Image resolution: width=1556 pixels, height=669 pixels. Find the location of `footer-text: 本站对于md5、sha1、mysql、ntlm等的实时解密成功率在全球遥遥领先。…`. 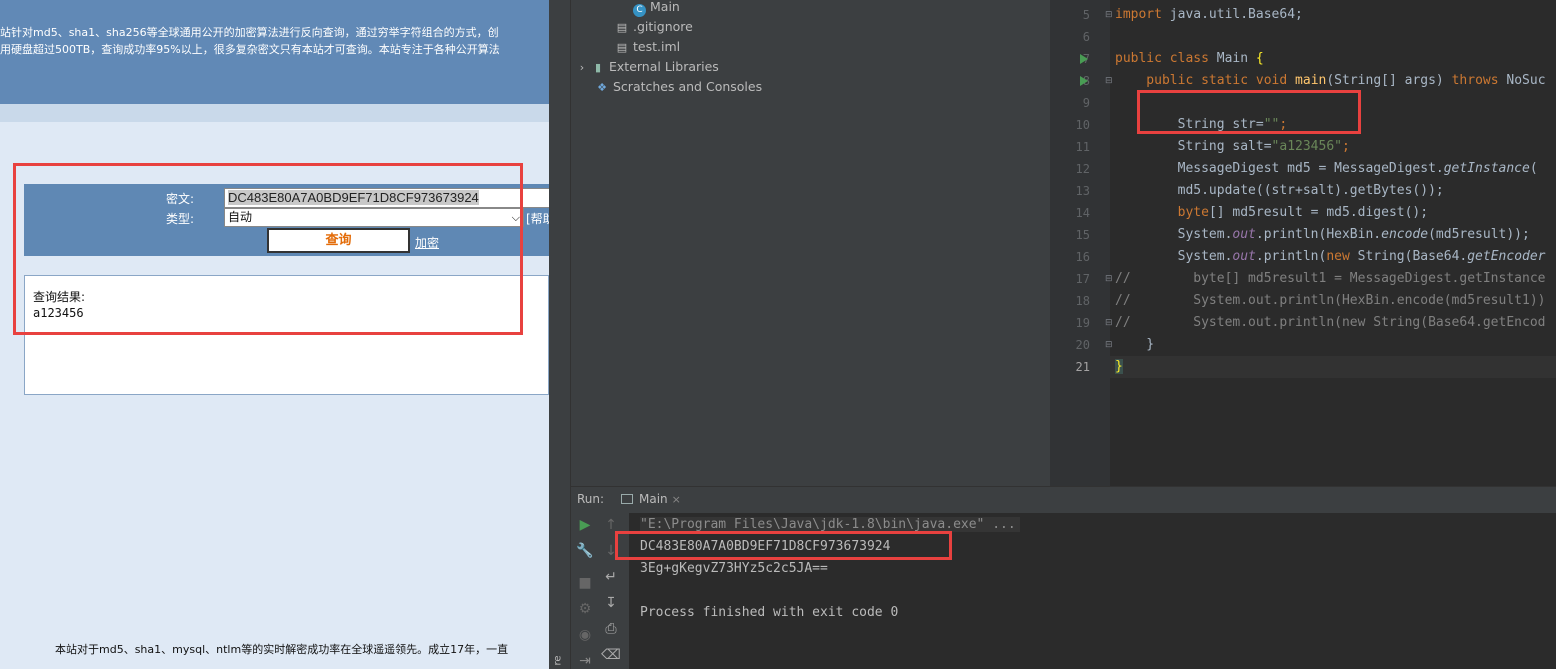

footer-text: 本站对于md5、sha1、mysql、ntlm等的实时解密成功率在全球遥遥领先。… is located at coordinates (282, 649).